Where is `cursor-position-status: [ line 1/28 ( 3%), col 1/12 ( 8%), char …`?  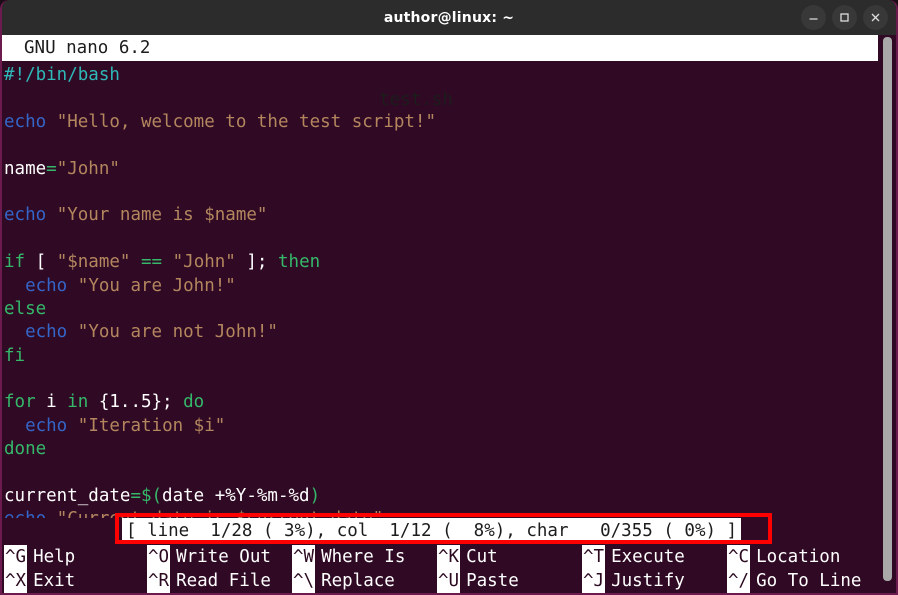 cursor-position-status: [ line 1/28 ( 3%), col 1/12 ( 8%), char … is located at coordinates (432, 531).